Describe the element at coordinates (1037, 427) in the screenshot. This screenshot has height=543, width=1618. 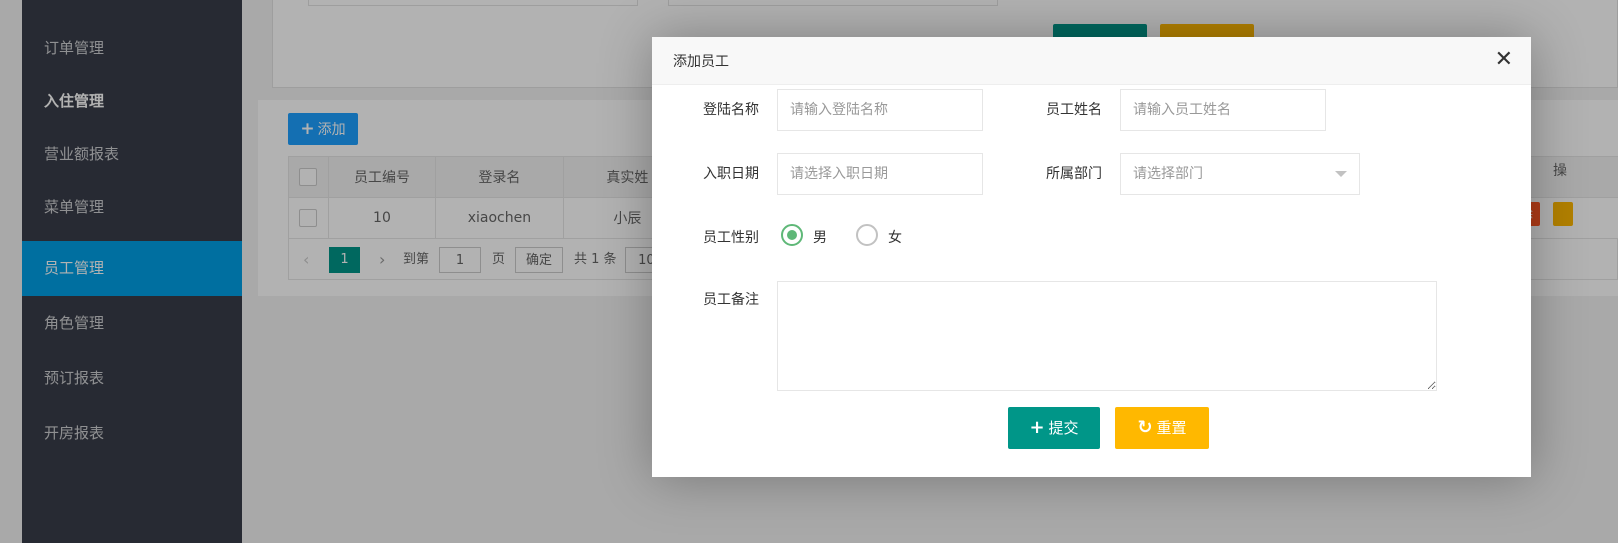
I see `plus-icon: +` at that location.